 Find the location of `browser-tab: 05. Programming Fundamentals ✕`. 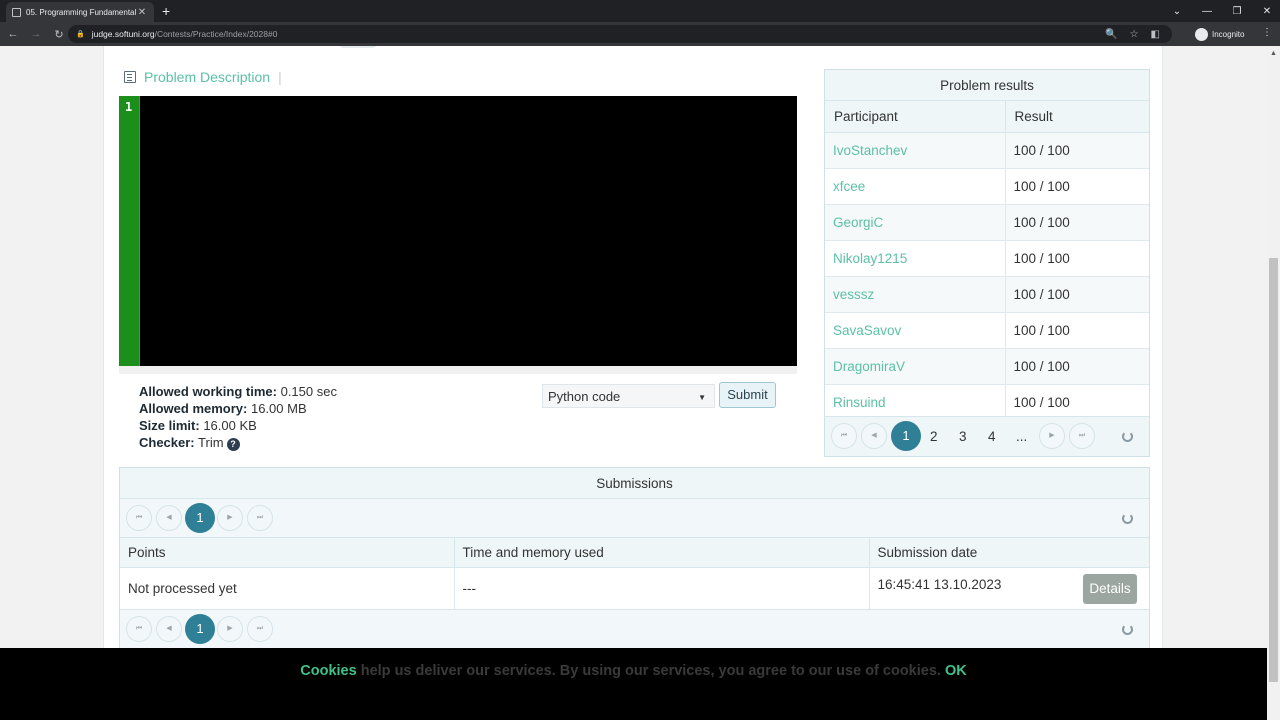

browser-tab: 05. Programming Fundamentals ✕ is located at coordinates (80, 12).